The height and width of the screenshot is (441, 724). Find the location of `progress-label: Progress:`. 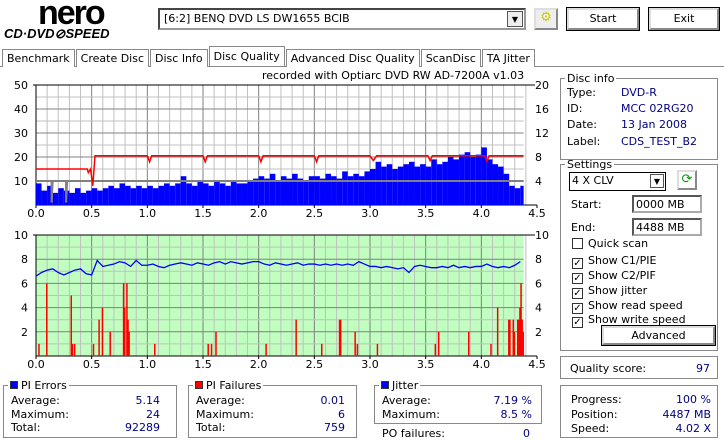

progress-label: Progress: is located at coordinates (596, 399).